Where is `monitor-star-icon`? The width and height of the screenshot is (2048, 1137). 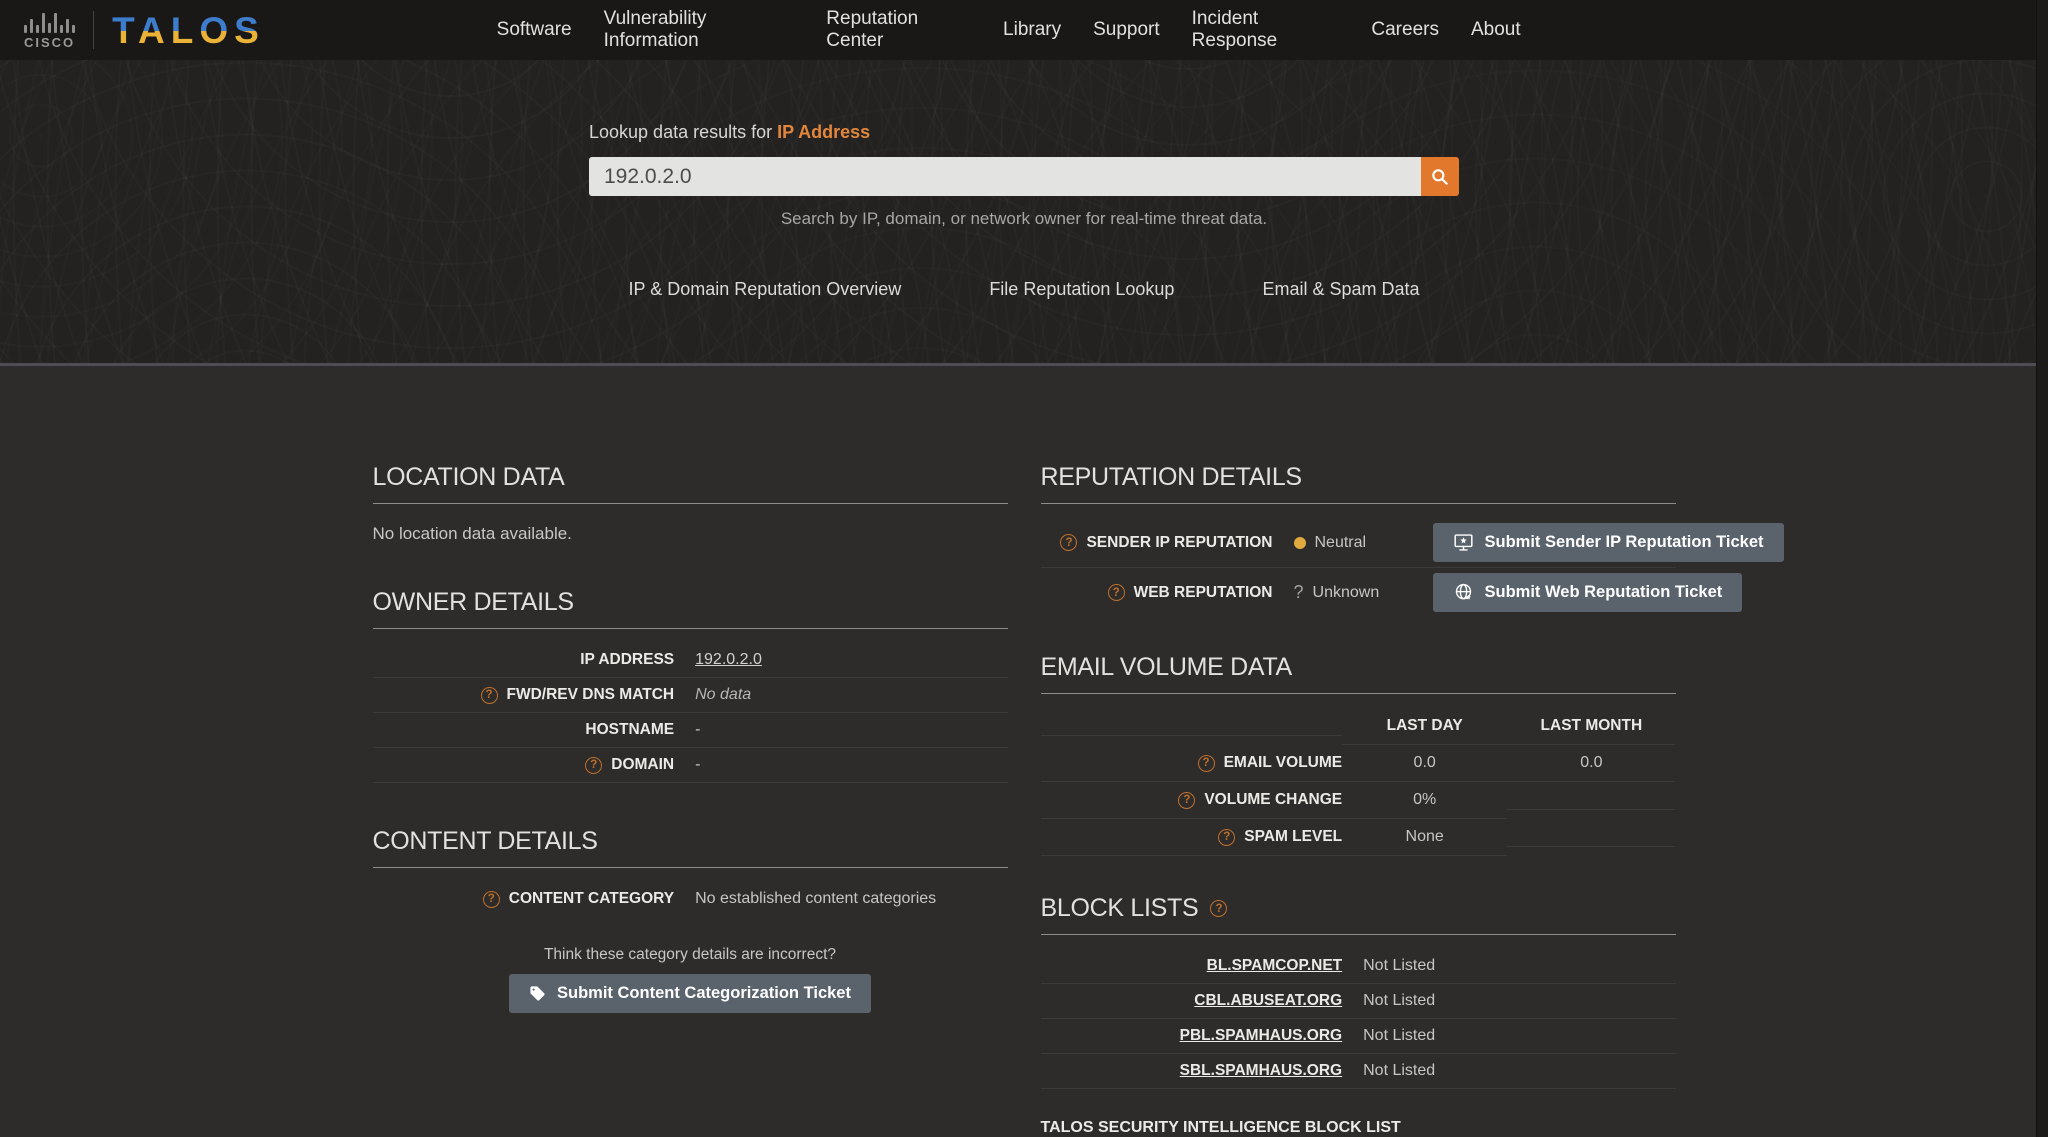
monitor-star-icon is located at coordinates (1463, 542).